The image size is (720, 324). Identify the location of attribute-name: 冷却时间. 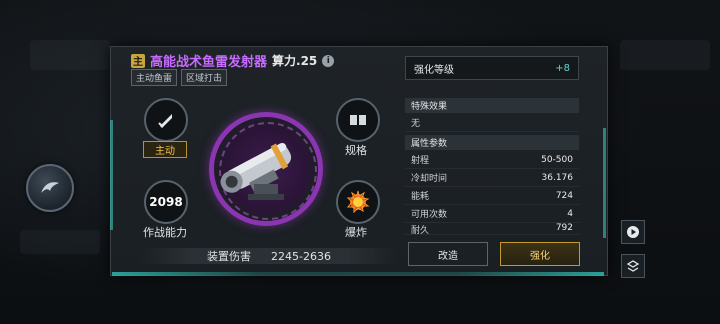
(429, 179).